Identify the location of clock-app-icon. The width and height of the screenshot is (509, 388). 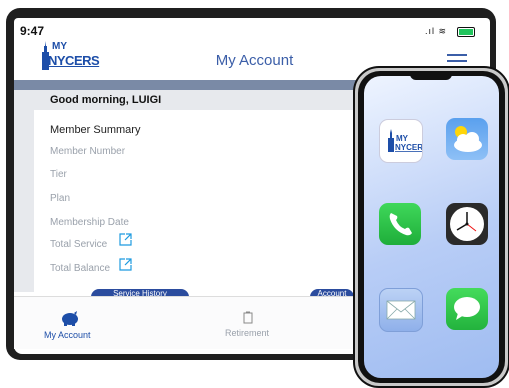
(467, 224).